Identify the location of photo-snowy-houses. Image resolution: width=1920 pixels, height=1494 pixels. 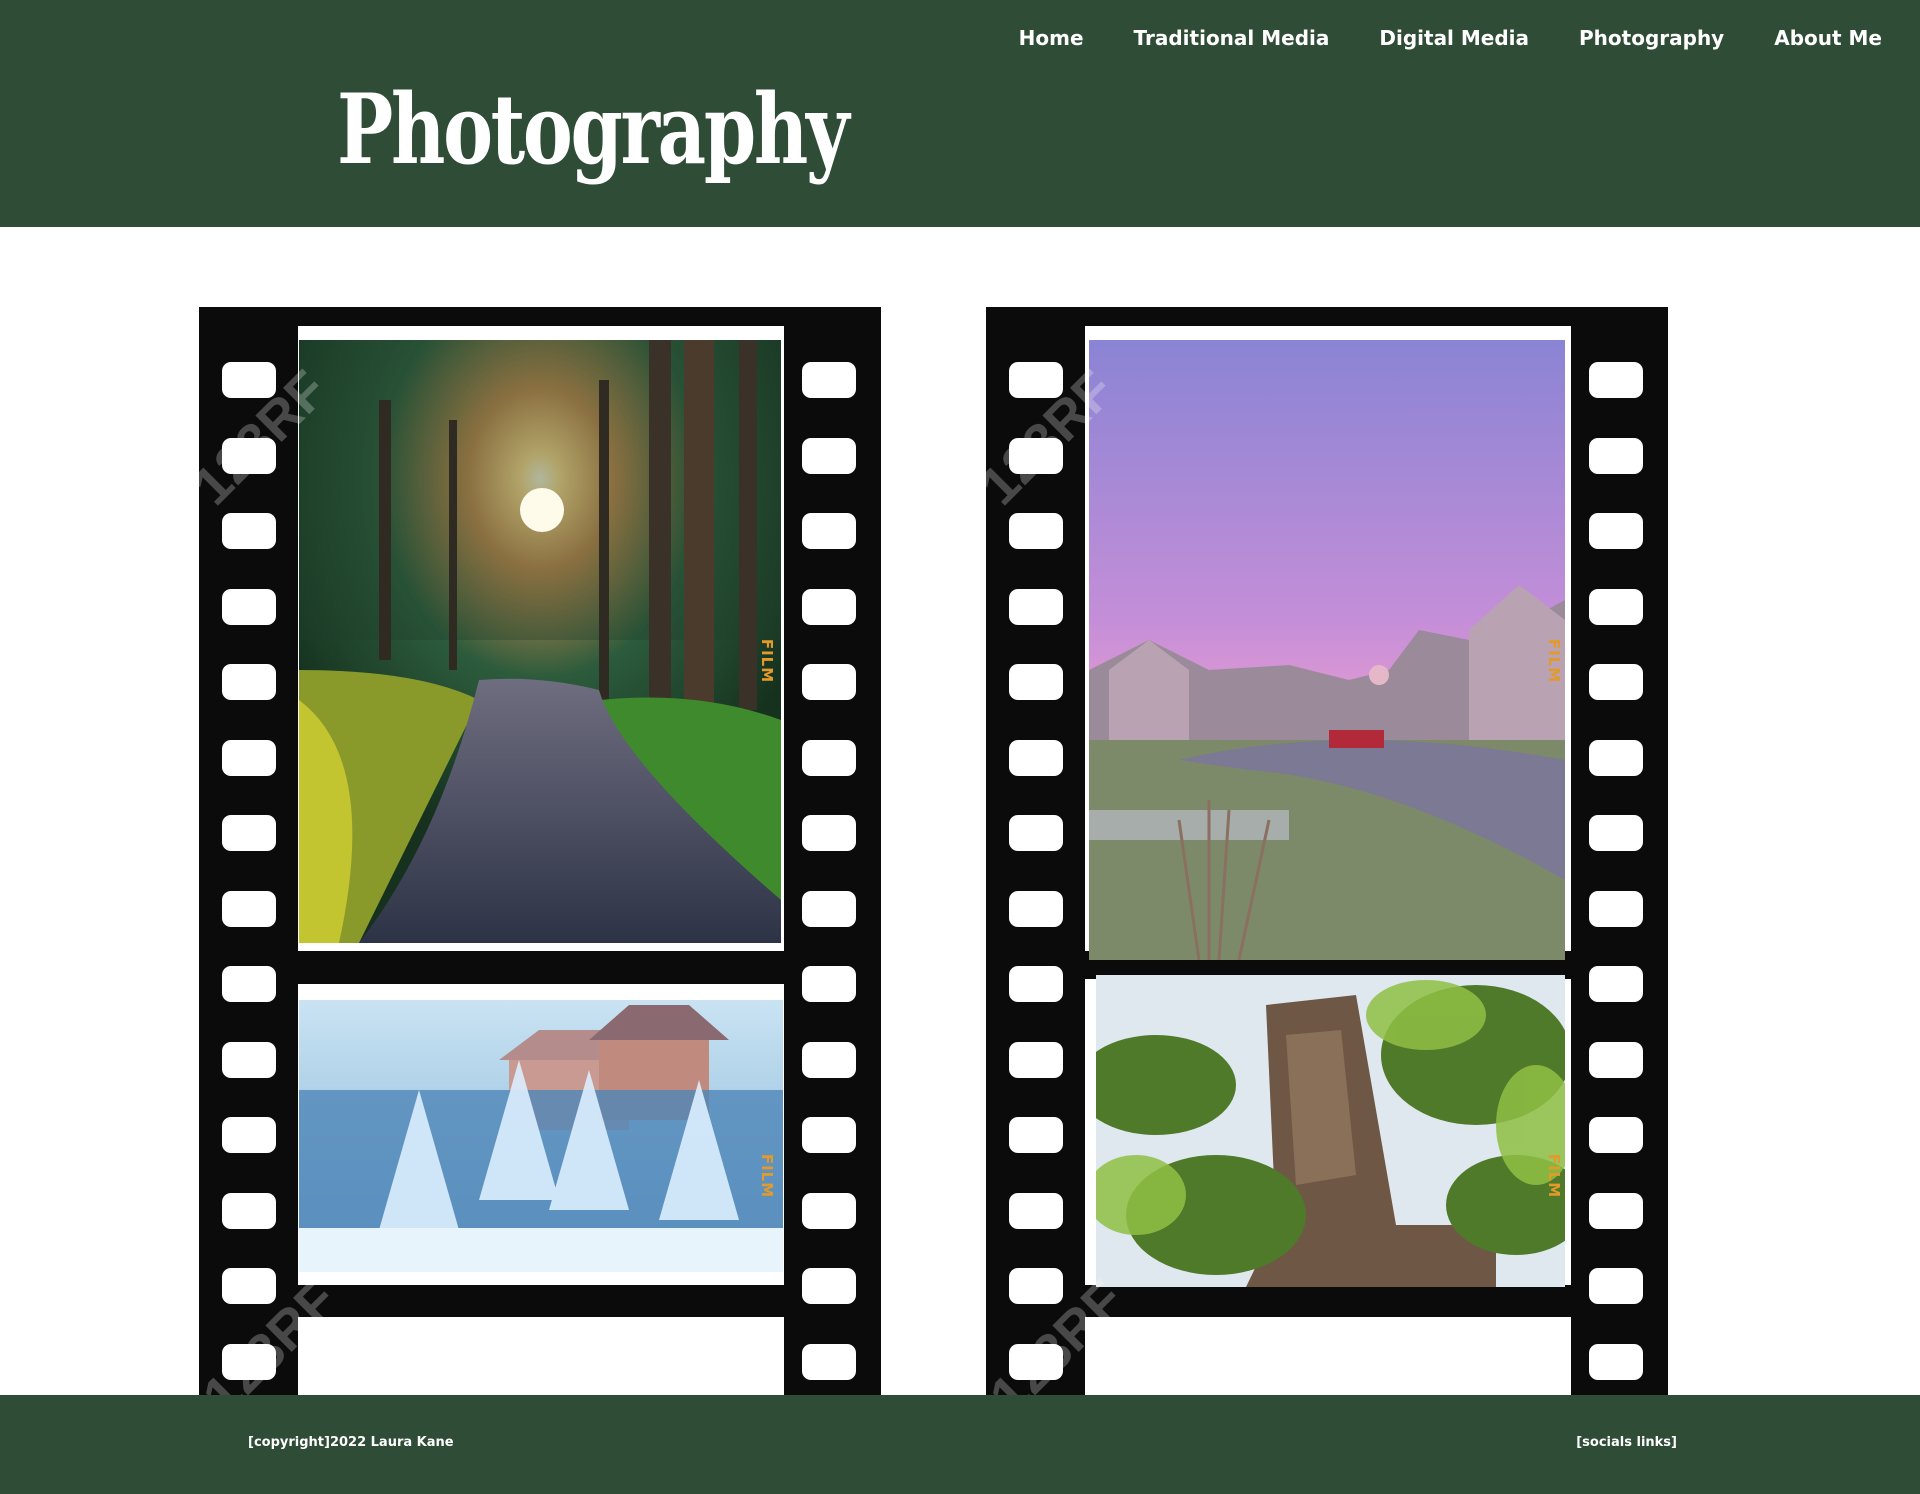
(541, 1136).